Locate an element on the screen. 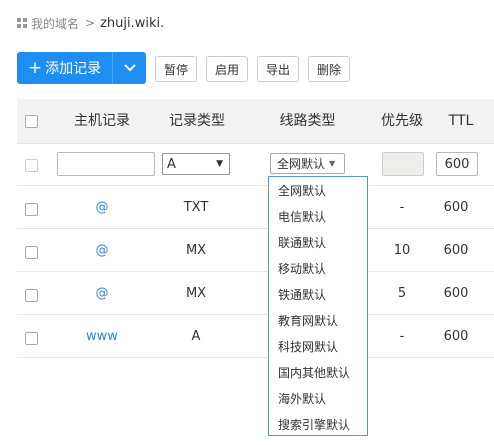  line-option: 国内其他默认 is located at coordinates (314, 373).